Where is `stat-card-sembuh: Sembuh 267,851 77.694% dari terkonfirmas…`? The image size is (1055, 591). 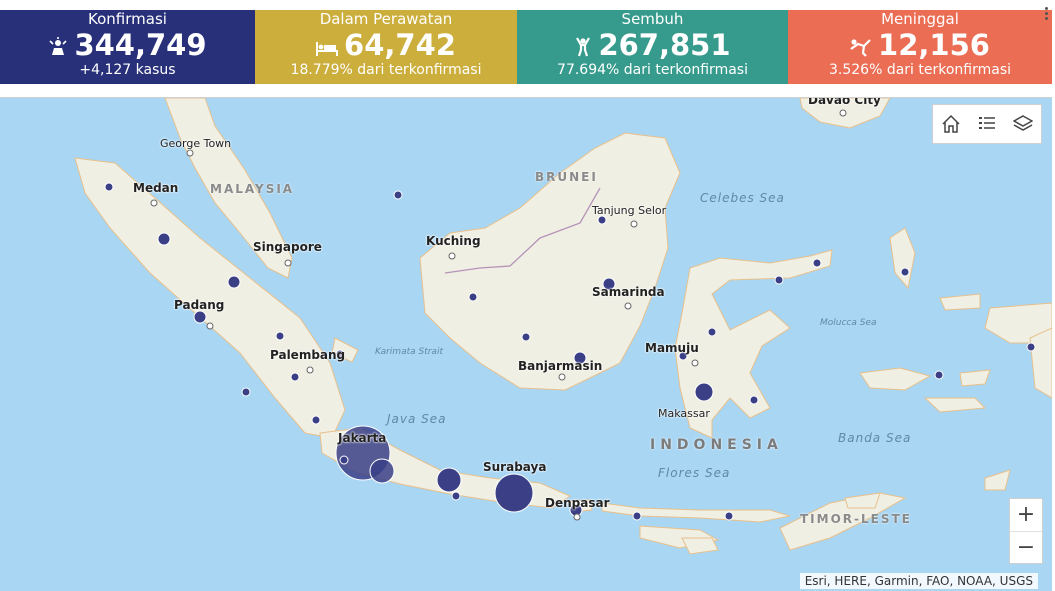
stat-card-sembuh: Sembuh 267,851 77.694% dari terkonfirmas… is located at coordinates (652, 47).